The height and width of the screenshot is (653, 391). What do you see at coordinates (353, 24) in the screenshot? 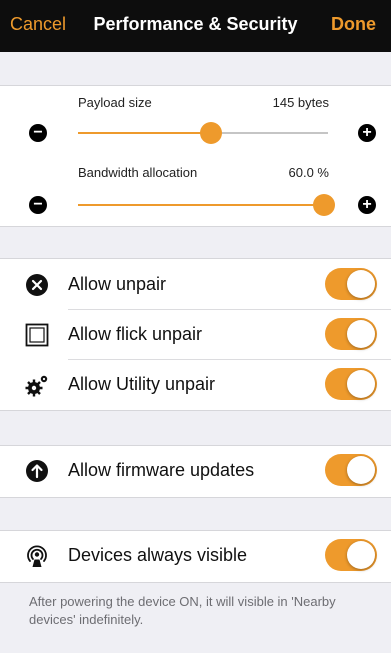
I see `done-button: Done` at bounding box center [353, 24].